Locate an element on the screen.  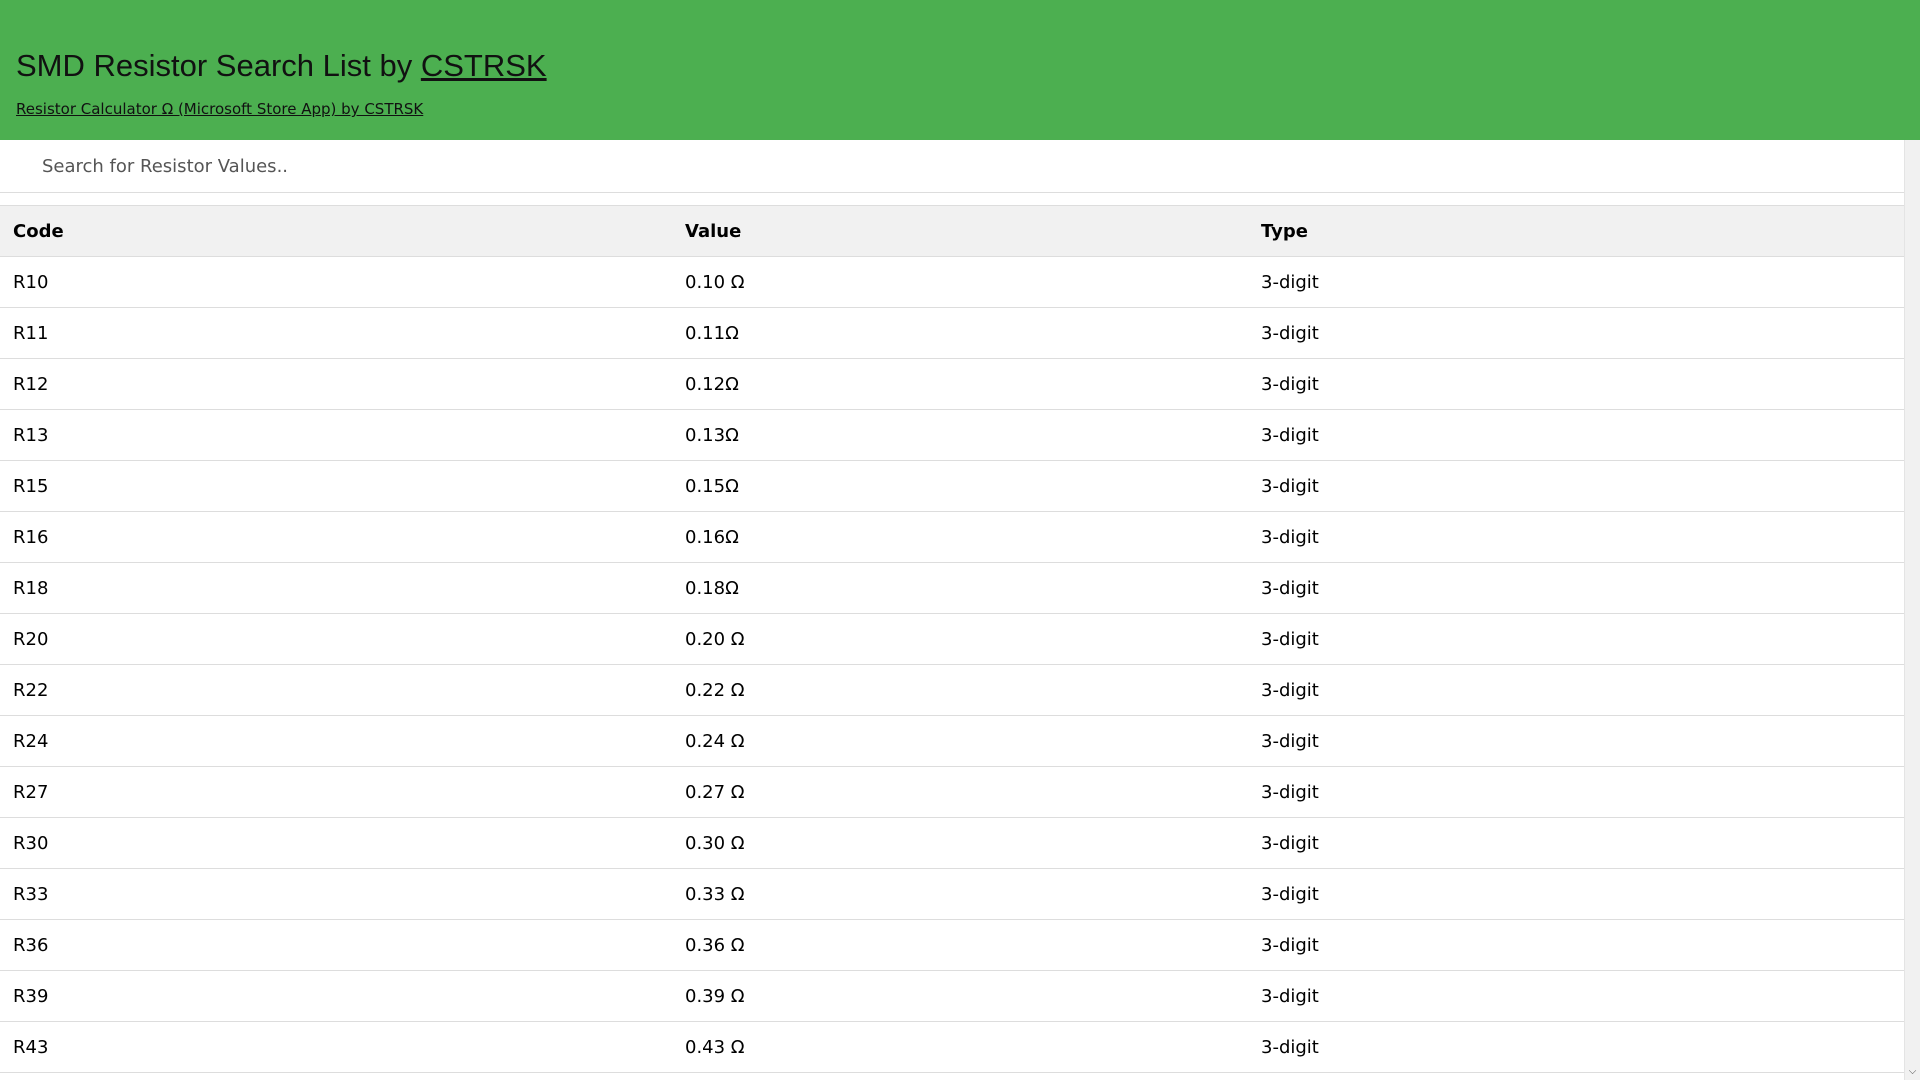
value-cell: 0.20 Ω is located at coordinates (960, 639).